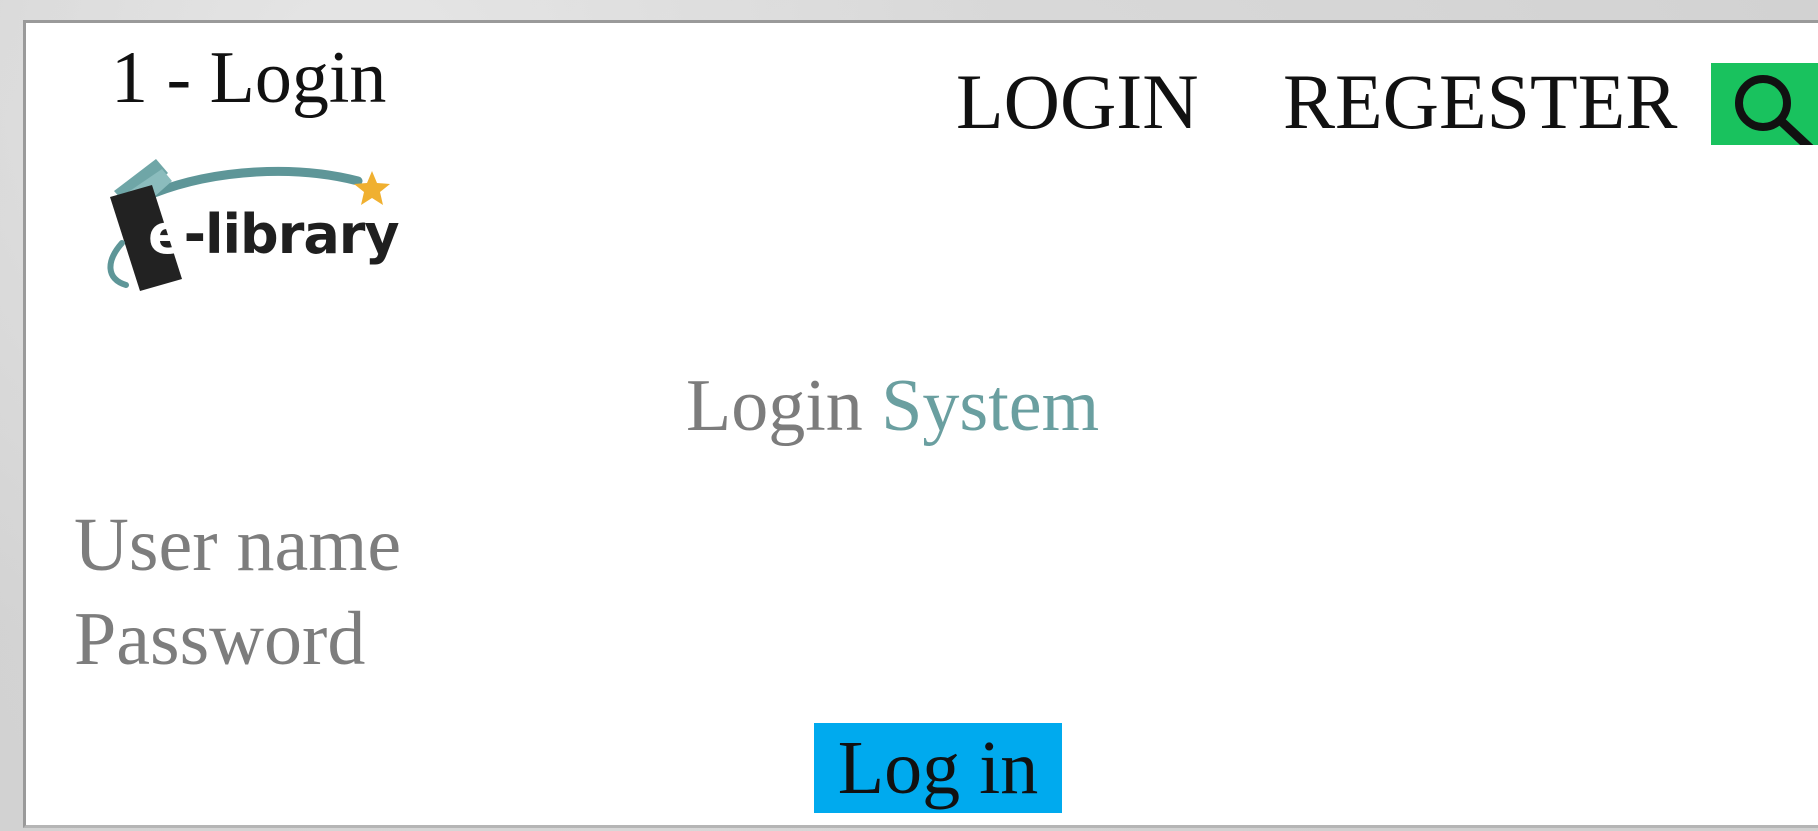 Image resolution: width=1818 pixels, height=831 pixels. Describe the element at coordinates (249, 78) in the screenshot. I see `page-title: 1 - Login` at that location.